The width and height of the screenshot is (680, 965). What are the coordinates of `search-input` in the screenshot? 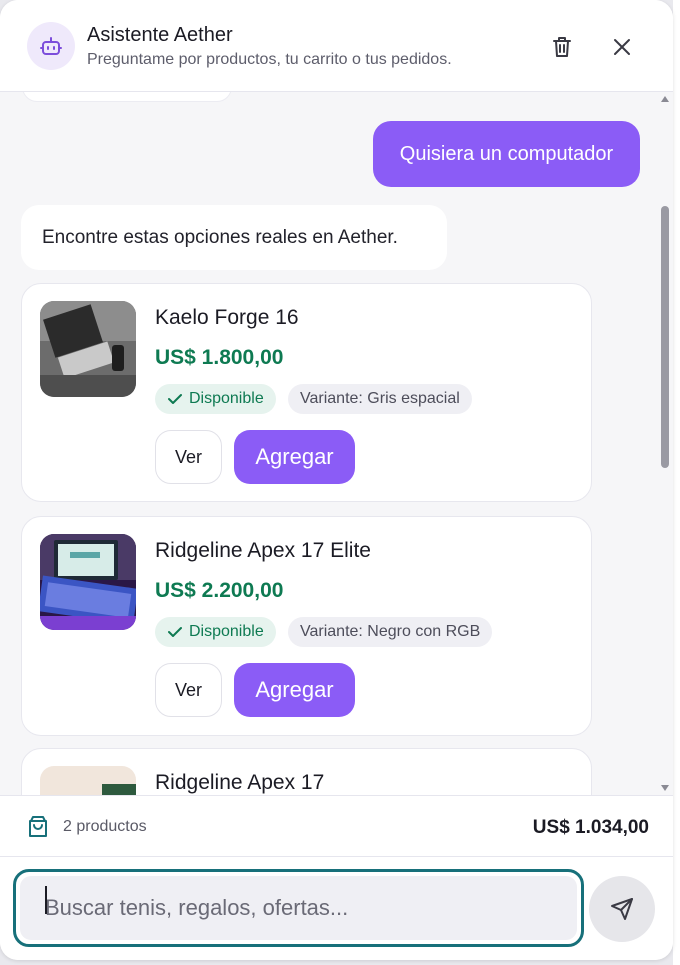 It's located at (298, 908).